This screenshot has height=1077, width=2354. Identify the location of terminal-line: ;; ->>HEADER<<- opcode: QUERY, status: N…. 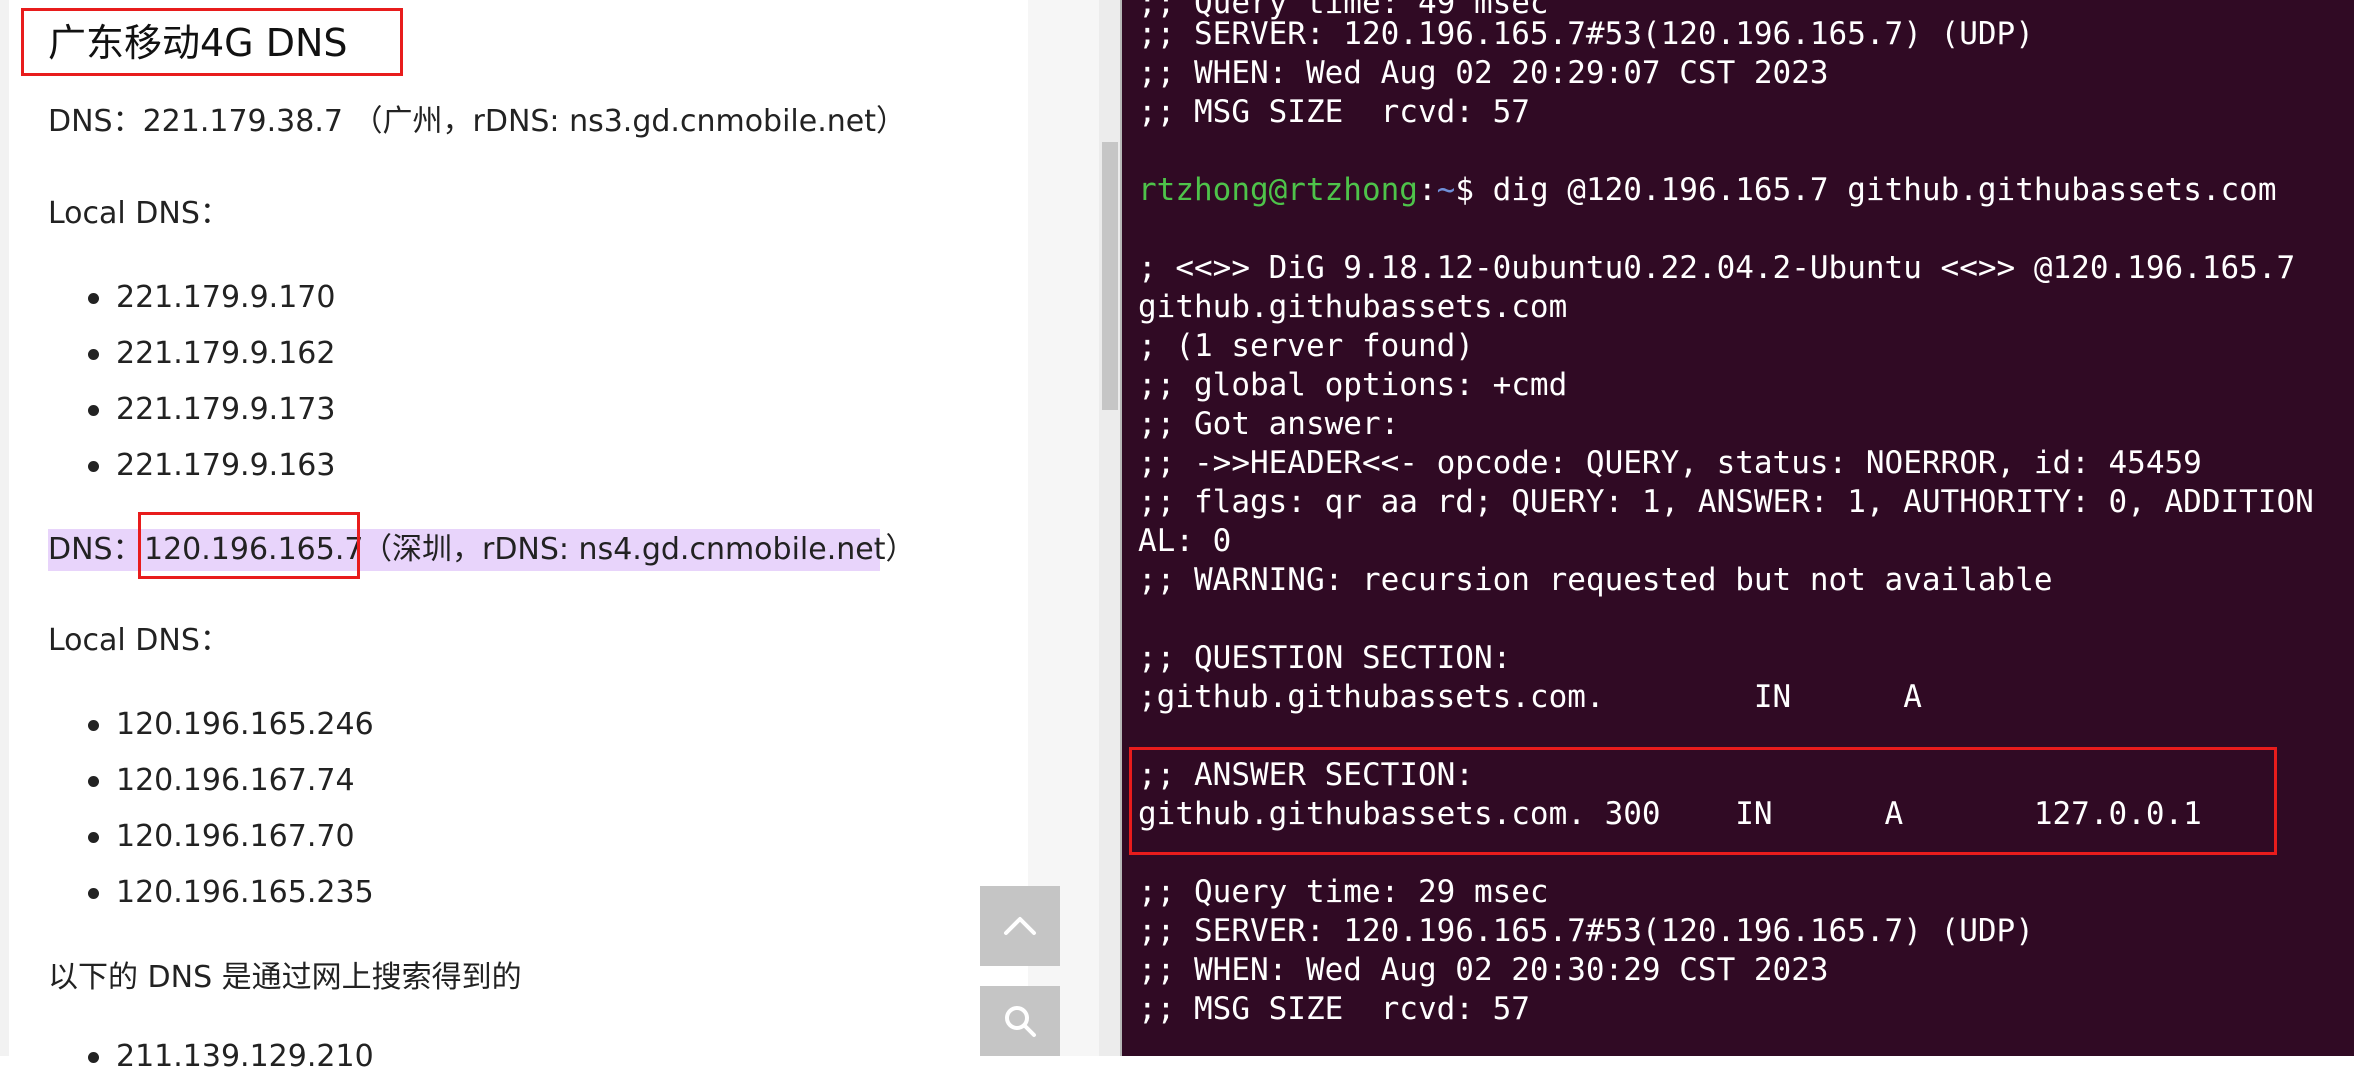
(1670, 463).